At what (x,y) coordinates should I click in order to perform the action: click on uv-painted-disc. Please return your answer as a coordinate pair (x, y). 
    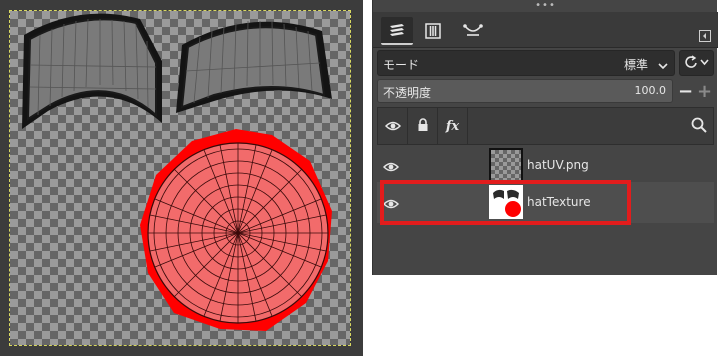
    Looking at the image, I should click on (236, 230).